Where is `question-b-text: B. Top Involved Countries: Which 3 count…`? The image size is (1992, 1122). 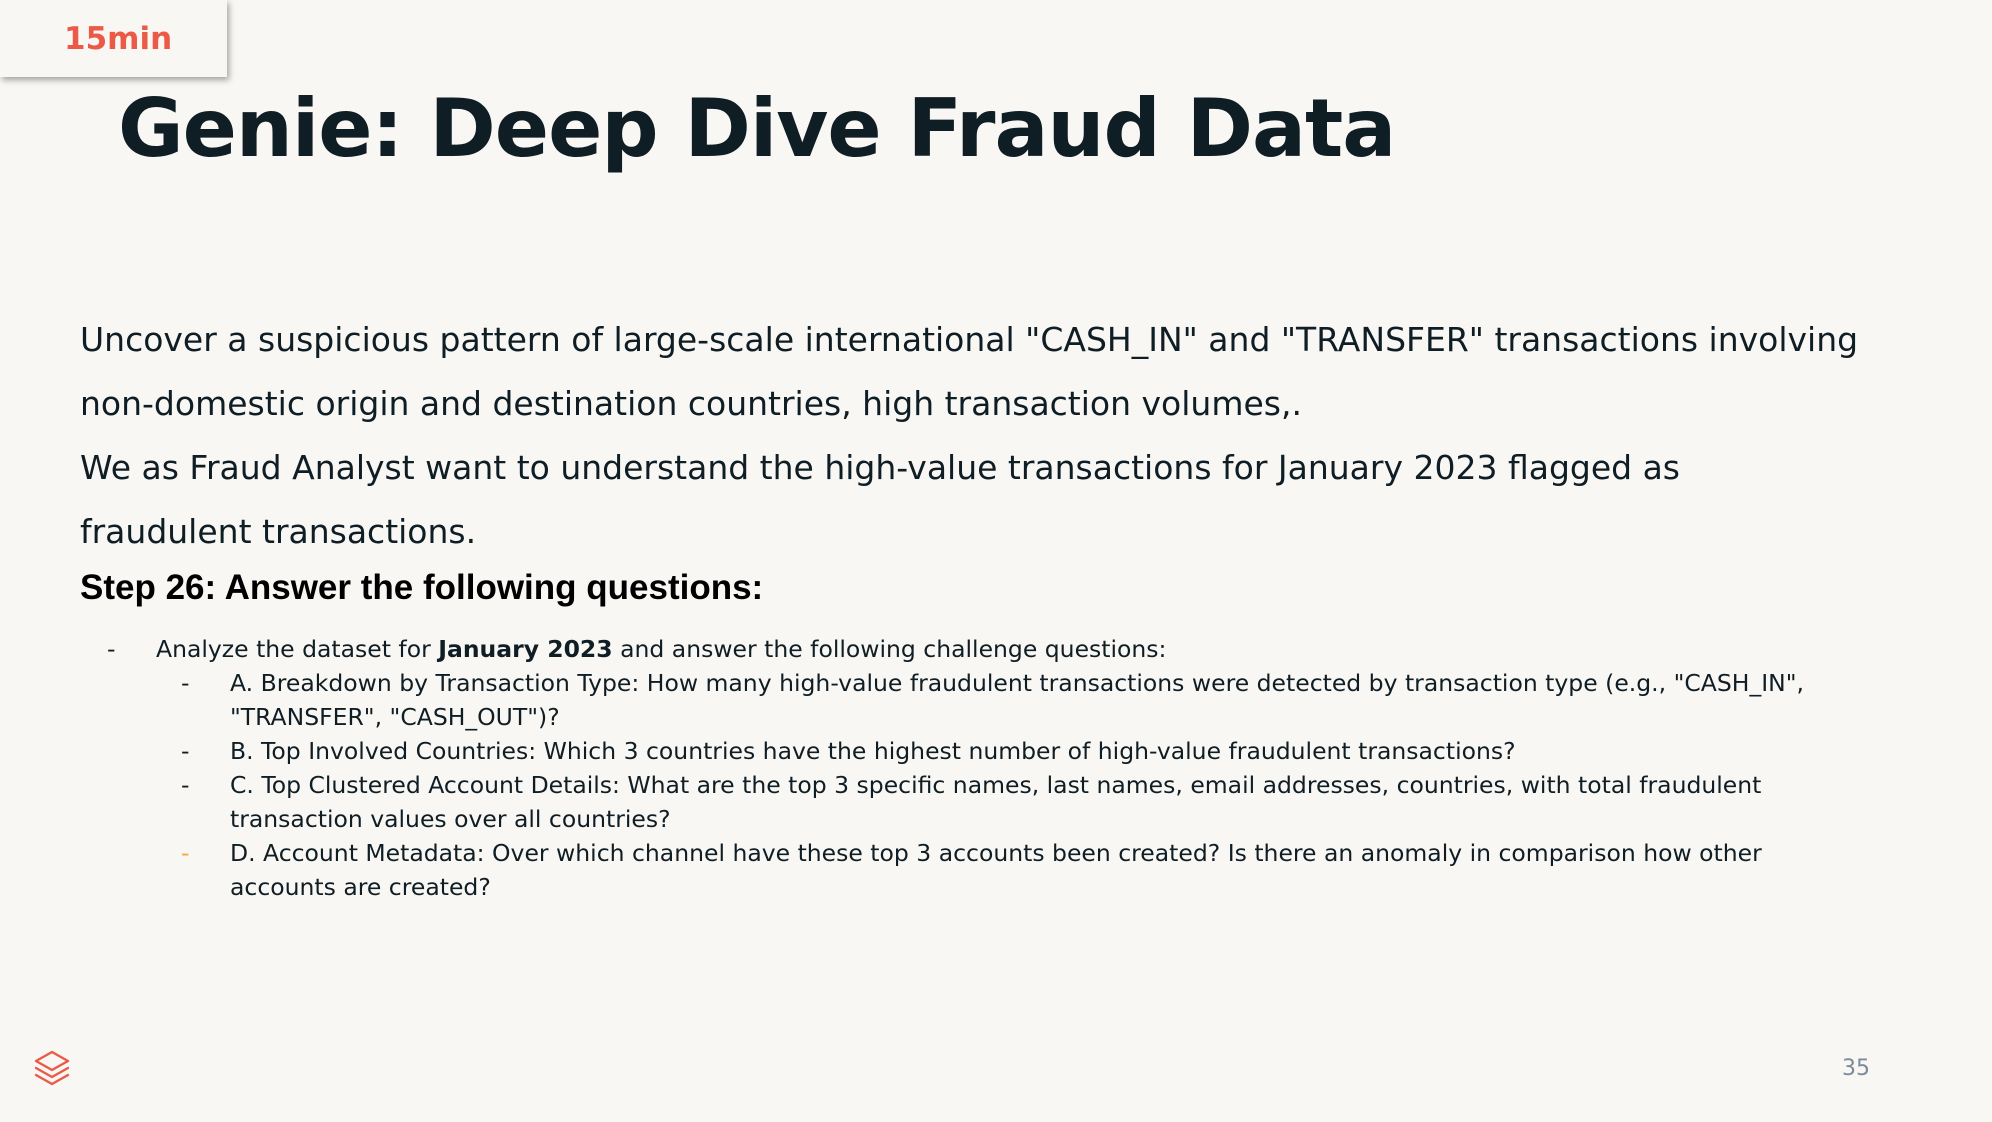 question-b-text: B. Top Involved Countries: Which 3 count… is located at coordinates (873, 751).